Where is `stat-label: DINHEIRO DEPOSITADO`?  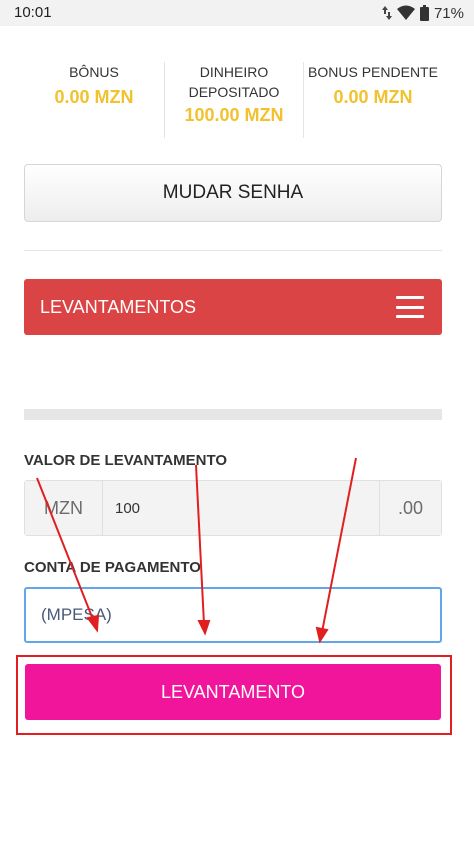 stat-label: DINHEIRO DEPOSITADO is located at coordinates (234, 82).